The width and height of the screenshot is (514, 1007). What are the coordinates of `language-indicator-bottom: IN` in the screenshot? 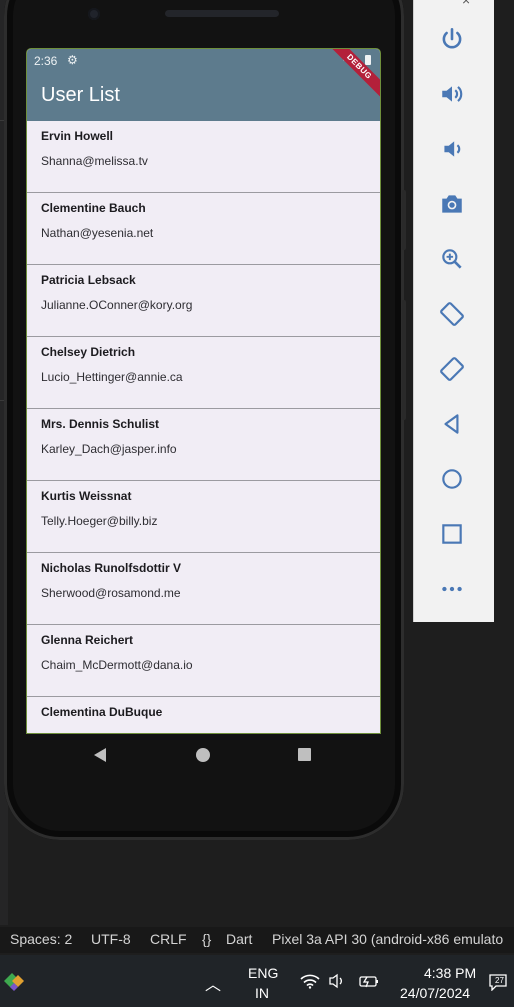 It's located at (262, 993).